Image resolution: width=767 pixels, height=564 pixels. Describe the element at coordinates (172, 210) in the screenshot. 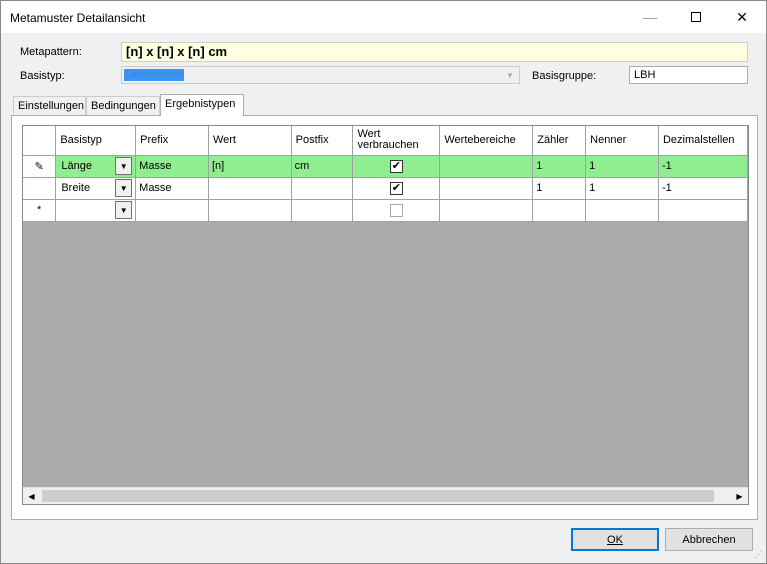

I see `prefix-cell` at that location.